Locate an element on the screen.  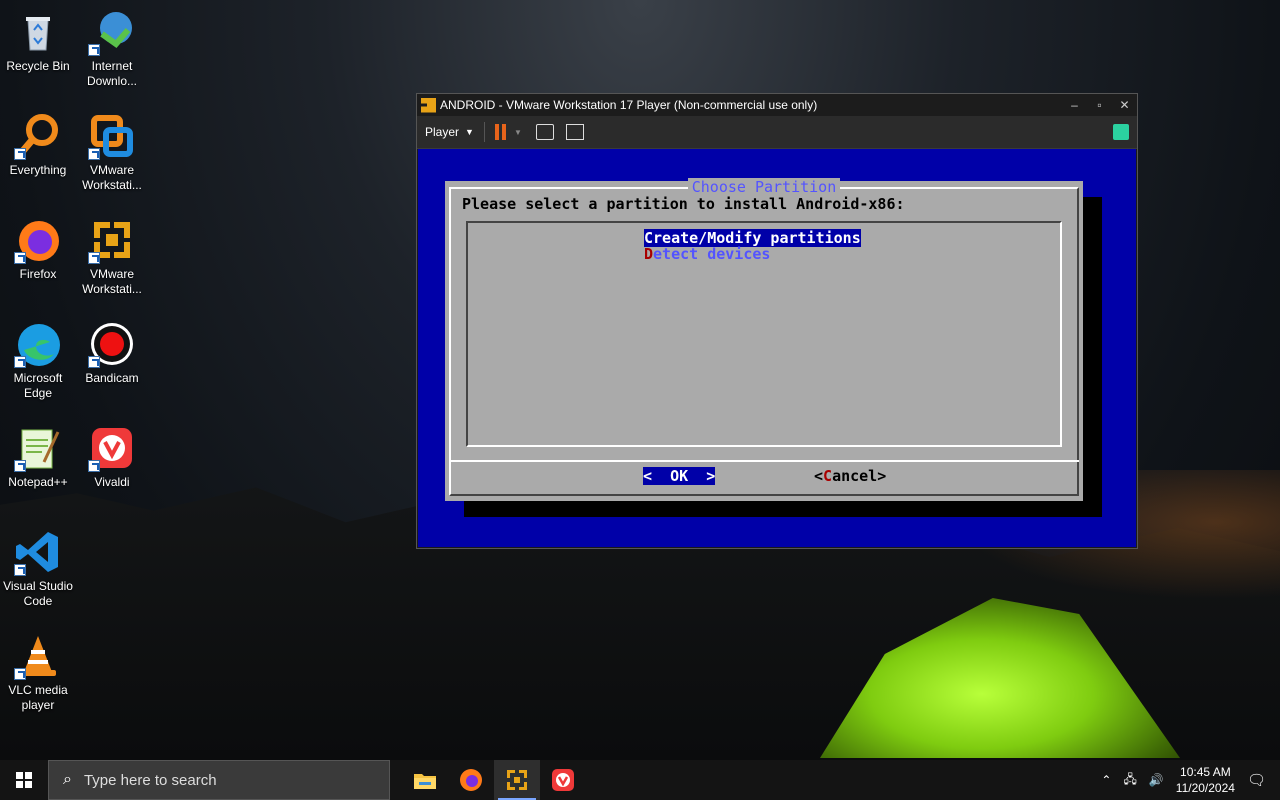
pause-icon is located at coordinates (500, 132).